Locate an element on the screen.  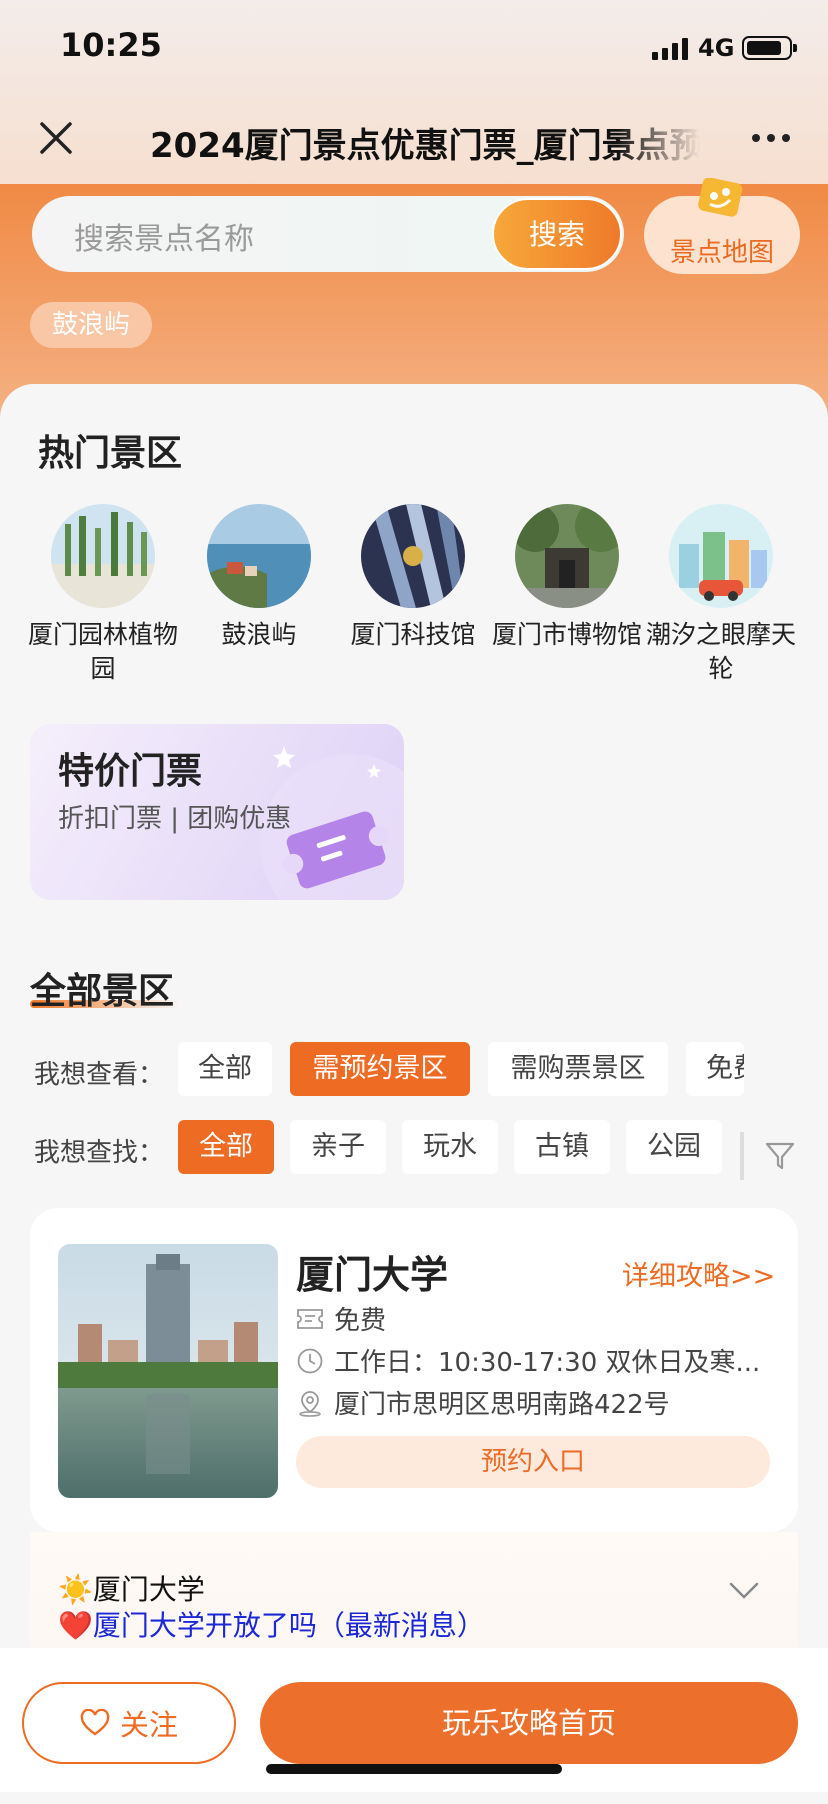
signal-icon is located at coordinates (670, 49).